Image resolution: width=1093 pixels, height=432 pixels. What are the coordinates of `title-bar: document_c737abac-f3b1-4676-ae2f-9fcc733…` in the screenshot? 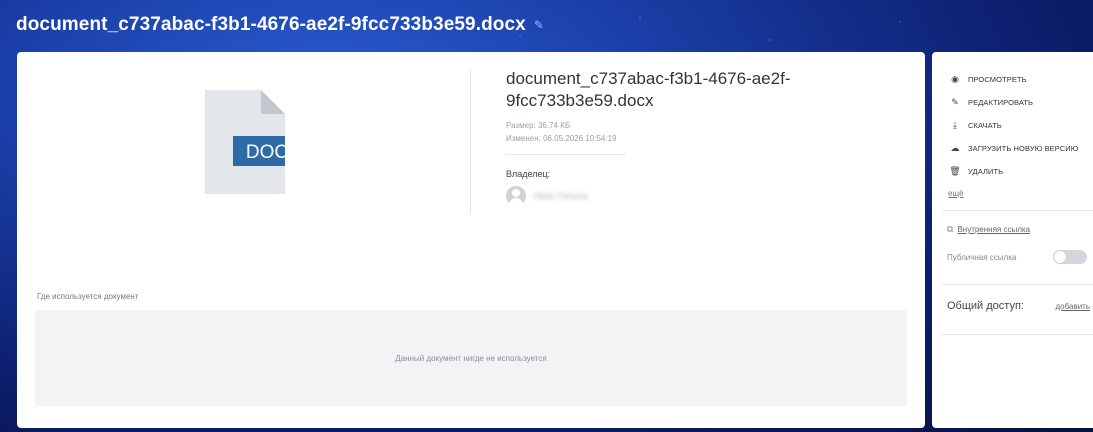 It's located at (280, 25).